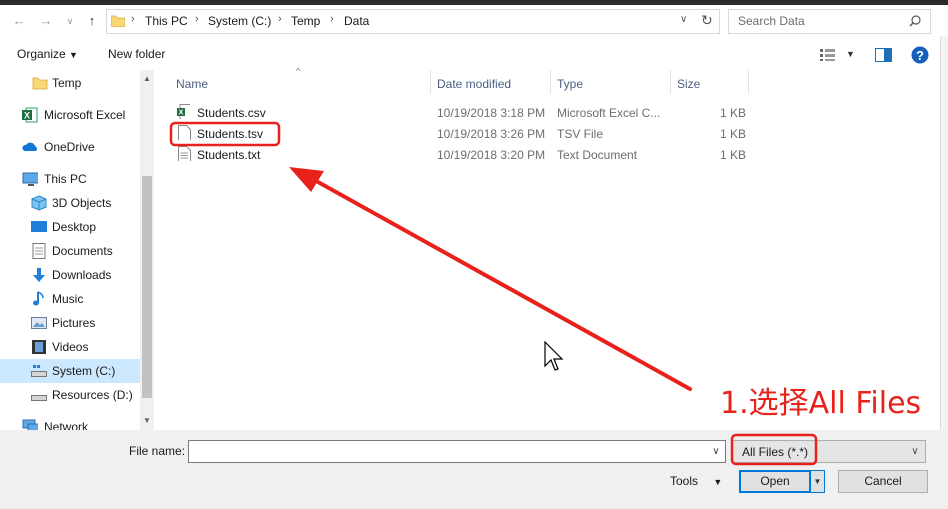 Image resolution: width=948 pixels, height=509 pixels. I want to click on highlight-box-students-tsv, so click(225, 134).